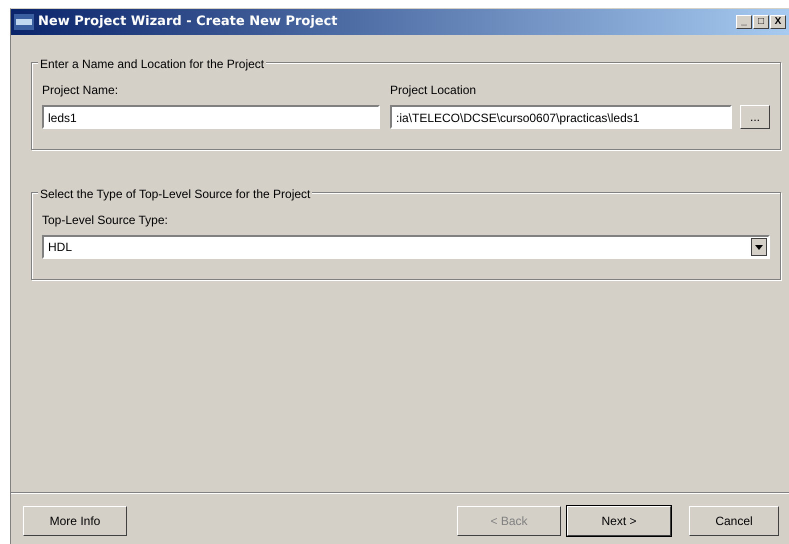 The width and height of the screenshot is (789, 544). What do you see at coordinates (188, 22) in the screenshot?
I see `window-title: New Project Wizard - Create New Project` at bounding box center [188, 22].